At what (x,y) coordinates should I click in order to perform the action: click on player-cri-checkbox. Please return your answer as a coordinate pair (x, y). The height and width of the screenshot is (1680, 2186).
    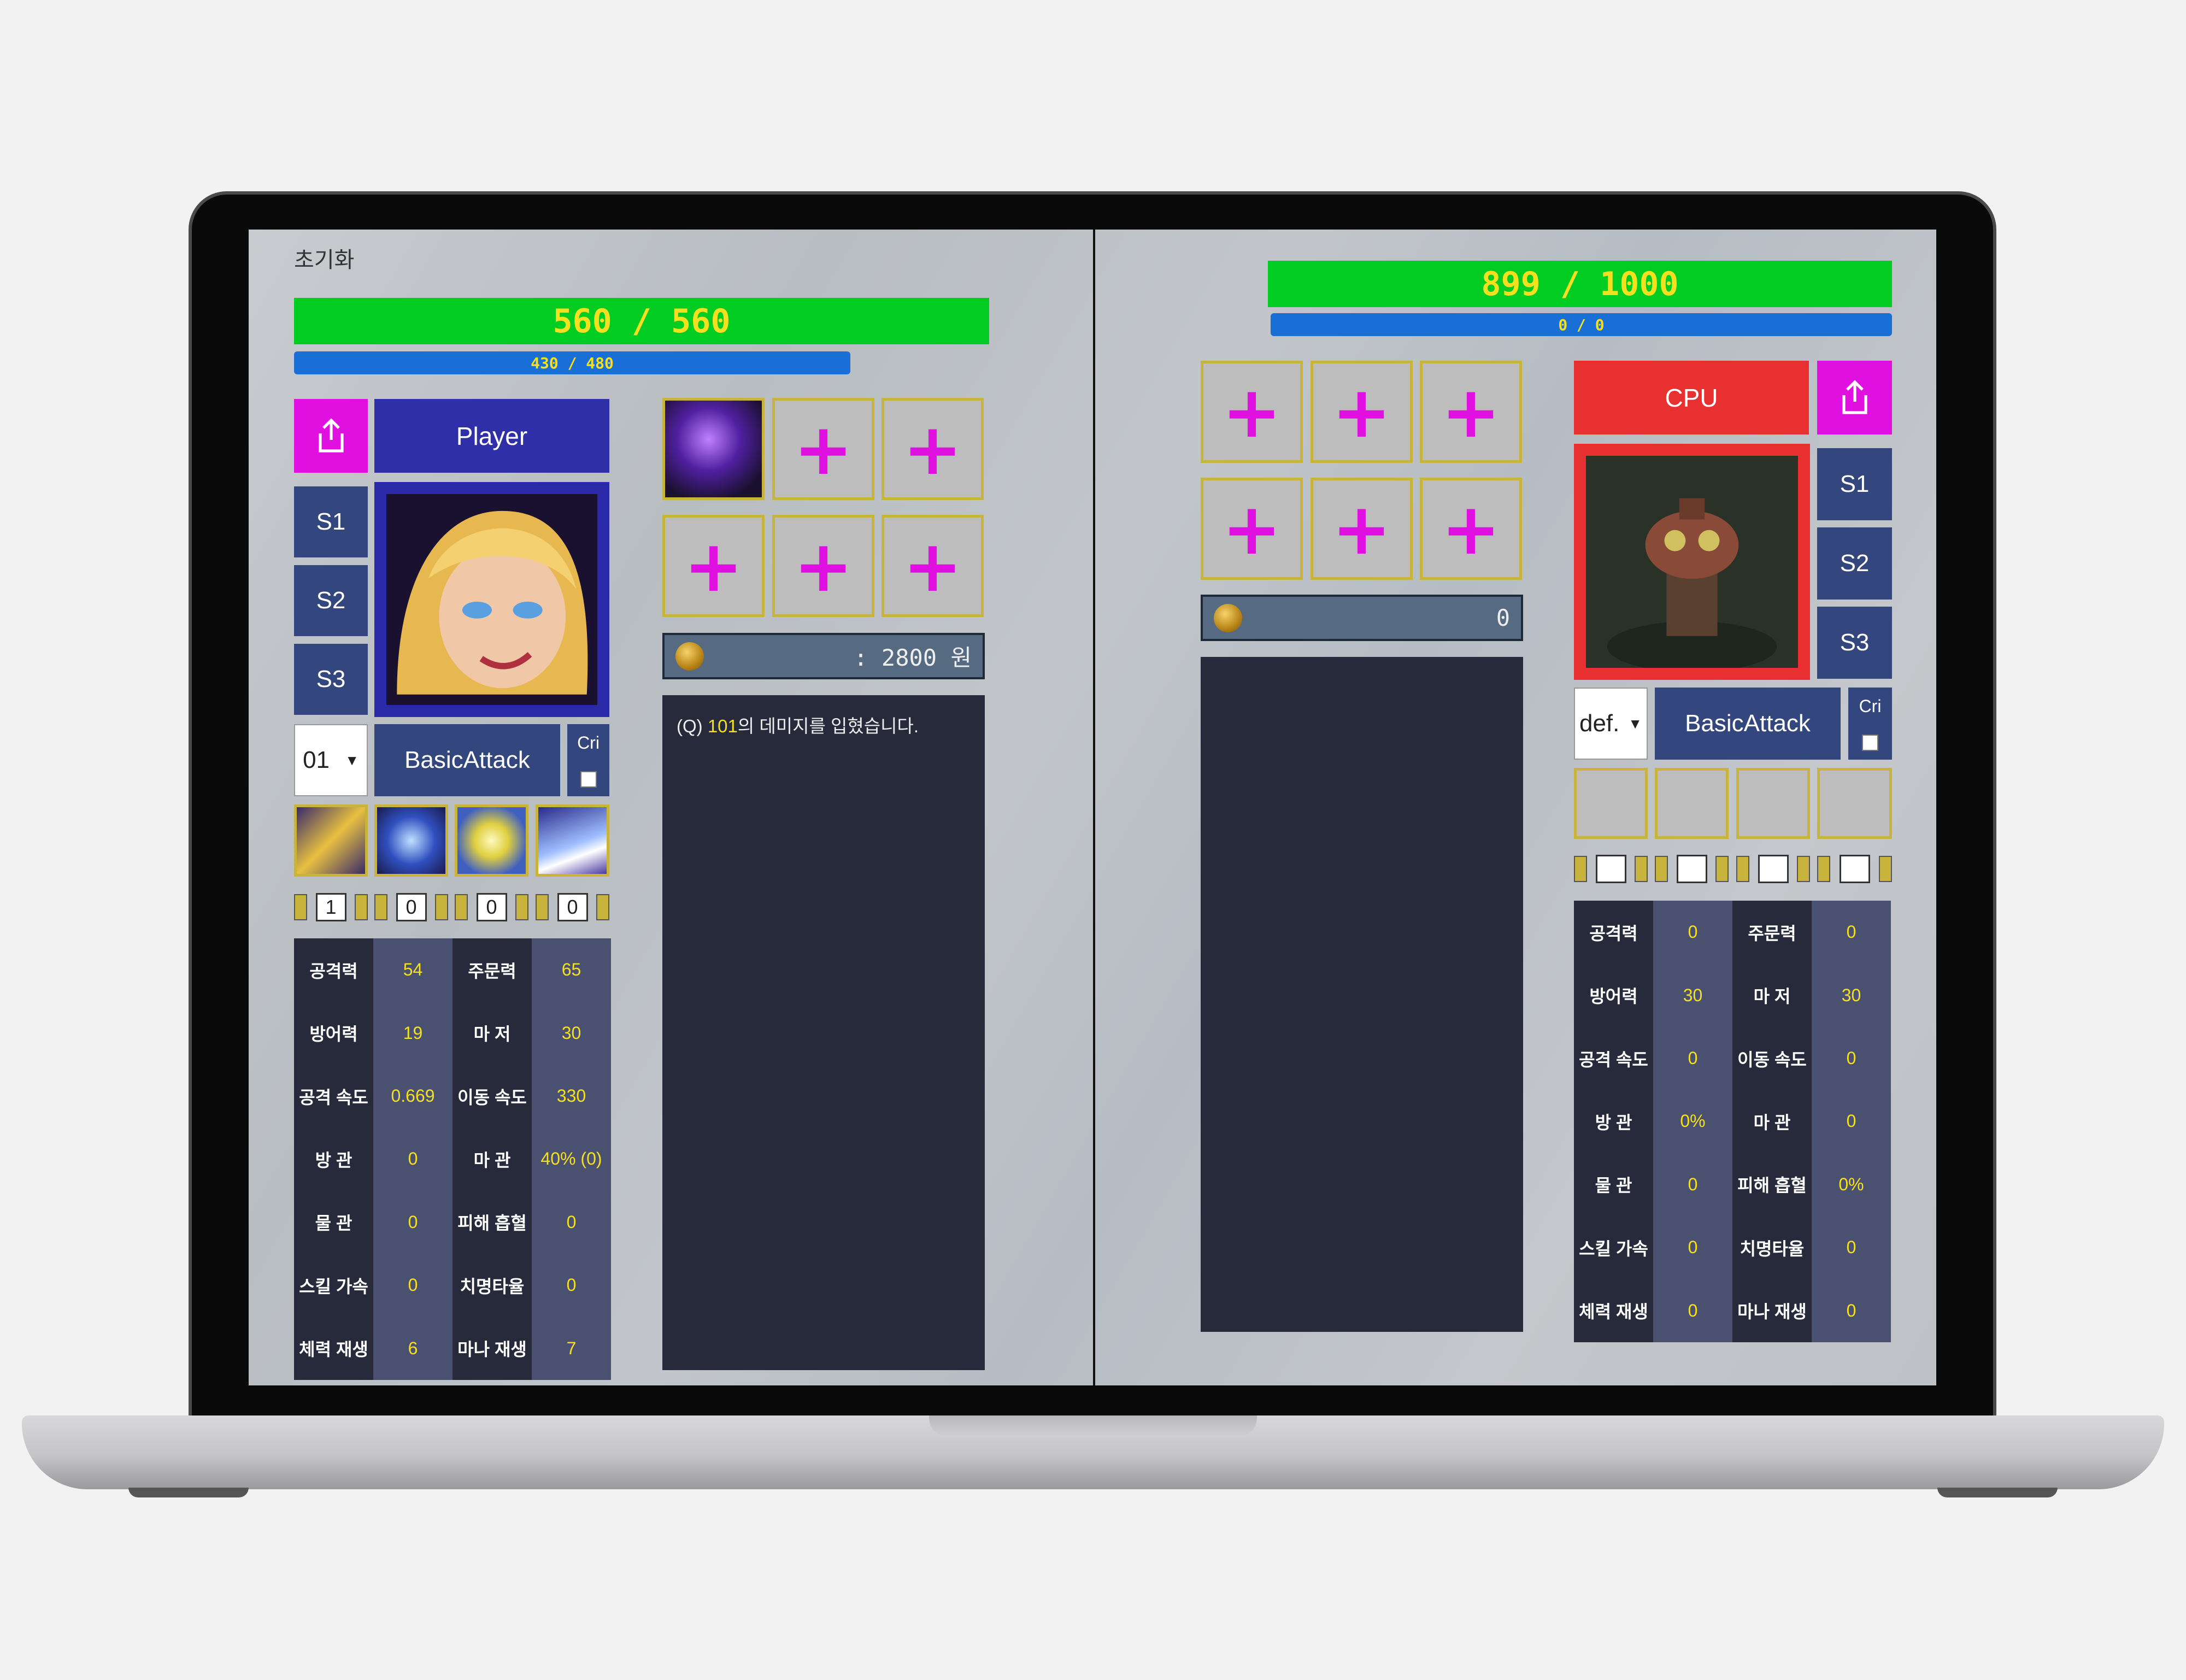
    Looking at the image, I should click on (588, 779).